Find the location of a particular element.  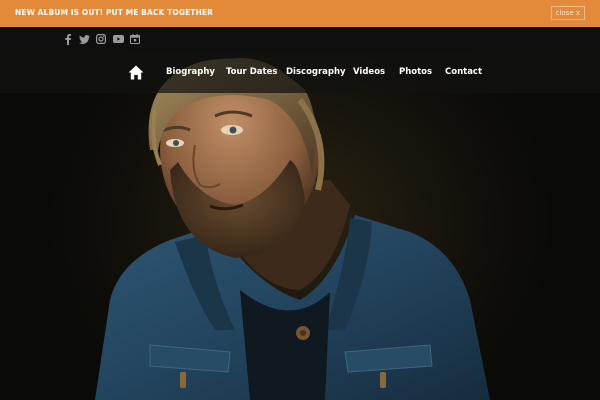

twitter-icon is located at coordinates (84, 39).